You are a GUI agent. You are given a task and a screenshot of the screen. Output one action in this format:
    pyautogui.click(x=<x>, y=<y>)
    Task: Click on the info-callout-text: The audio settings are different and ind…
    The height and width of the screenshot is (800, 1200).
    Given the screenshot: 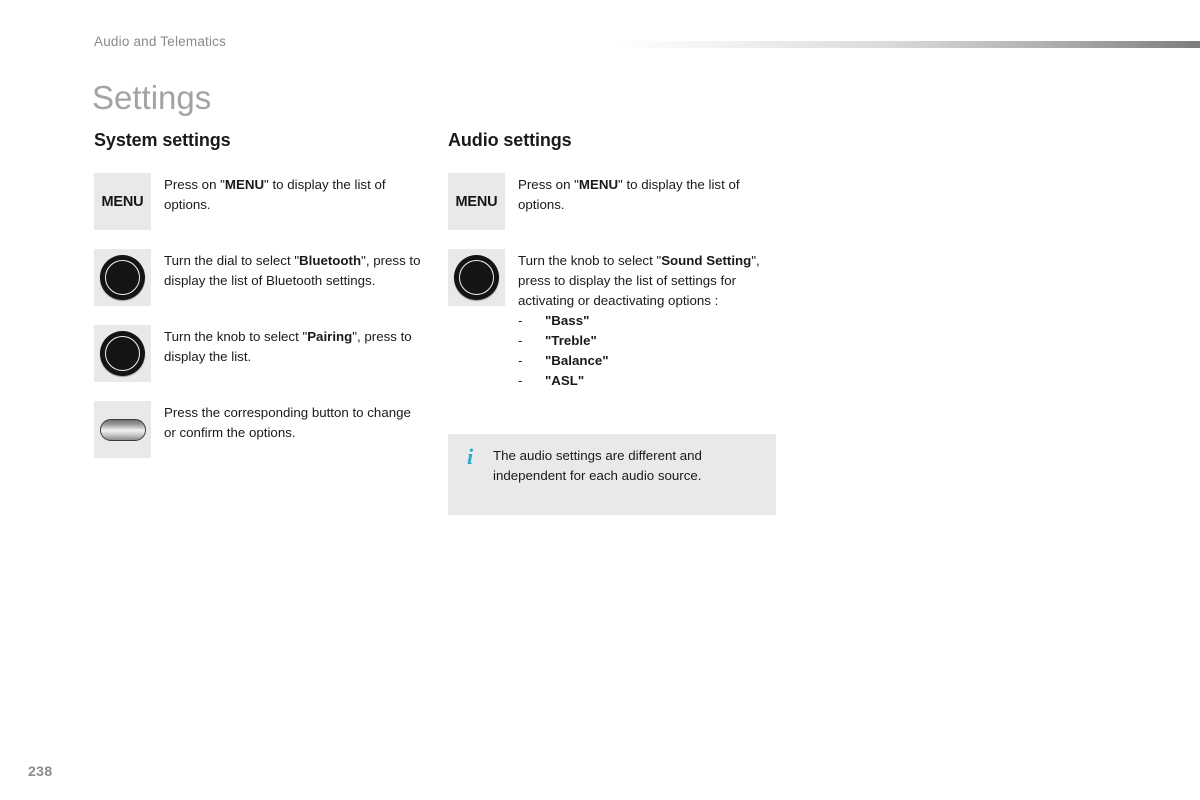 What is the action you would take?
    pyautogui.click(x=597, y=465)
    